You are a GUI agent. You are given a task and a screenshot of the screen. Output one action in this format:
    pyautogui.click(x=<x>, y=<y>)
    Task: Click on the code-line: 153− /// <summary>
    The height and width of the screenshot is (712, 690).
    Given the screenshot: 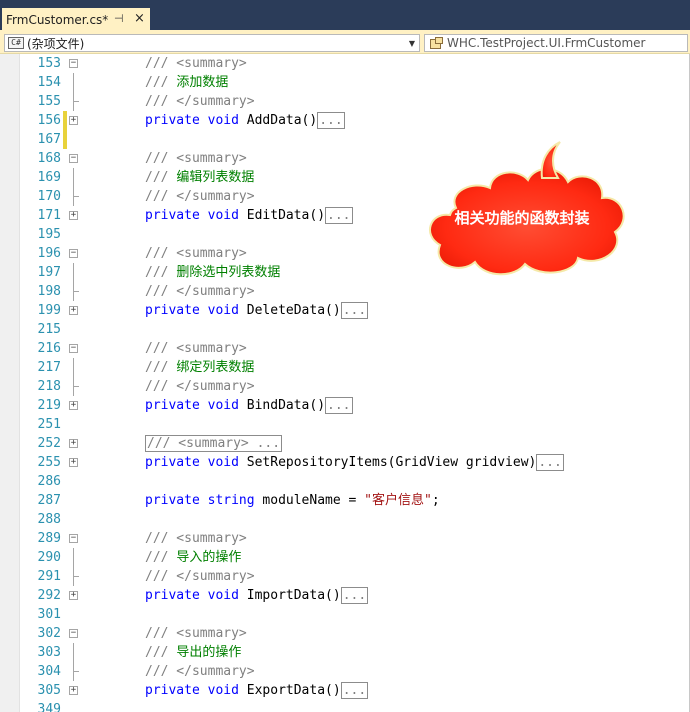 What is the action you would take?
    pyautogui.click(x=345, y=63)
    